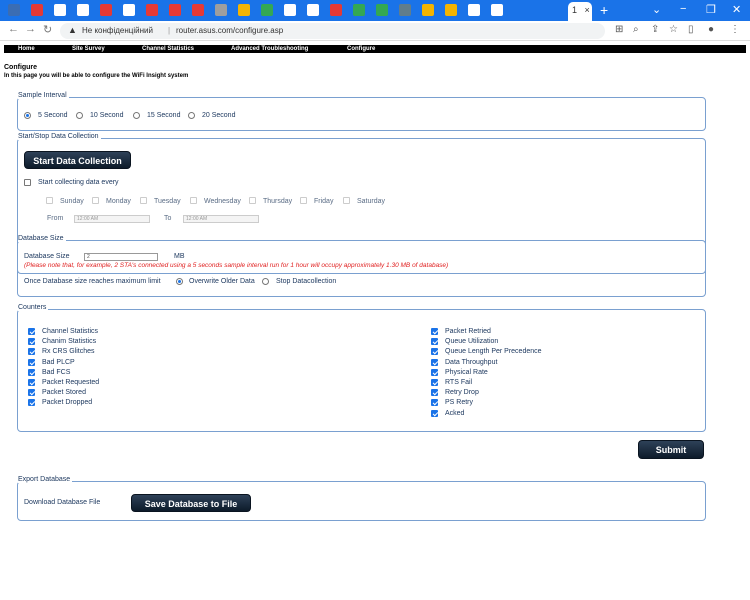  What do you see at coordinates (58, 362) in the screenshot?
I see `counter-label: Bad PLCP` at bounding box center [58, 362].